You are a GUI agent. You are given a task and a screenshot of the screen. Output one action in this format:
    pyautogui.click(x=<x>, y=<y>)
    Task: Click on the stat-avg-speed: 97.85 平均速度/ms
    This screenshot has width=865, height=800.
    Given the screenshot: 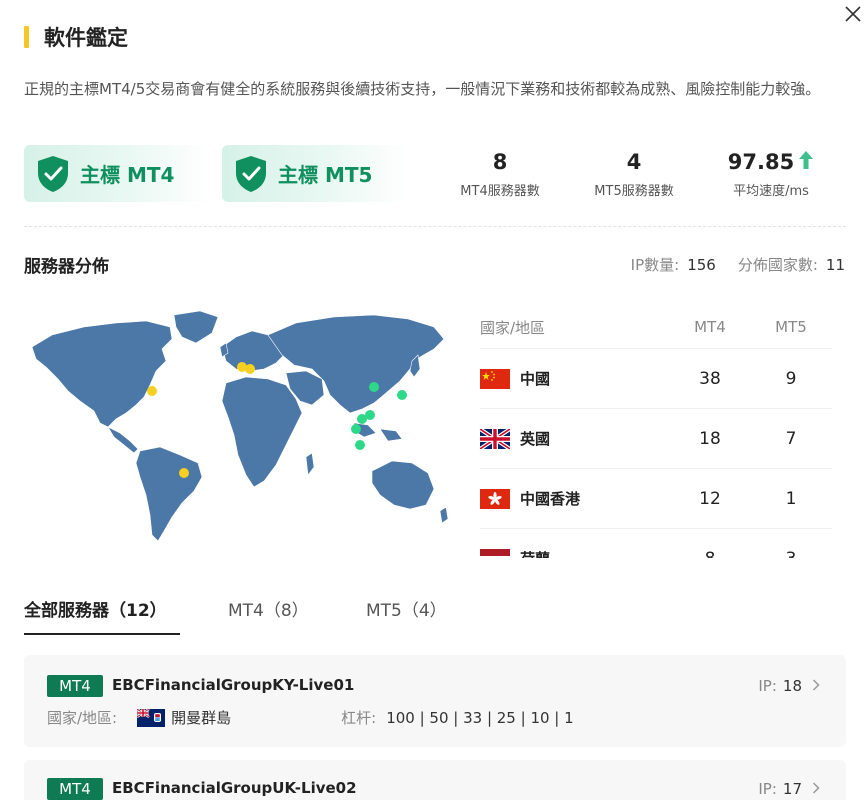 What is the action you would take?
    pyautogui.click(x=771, y=173)
    